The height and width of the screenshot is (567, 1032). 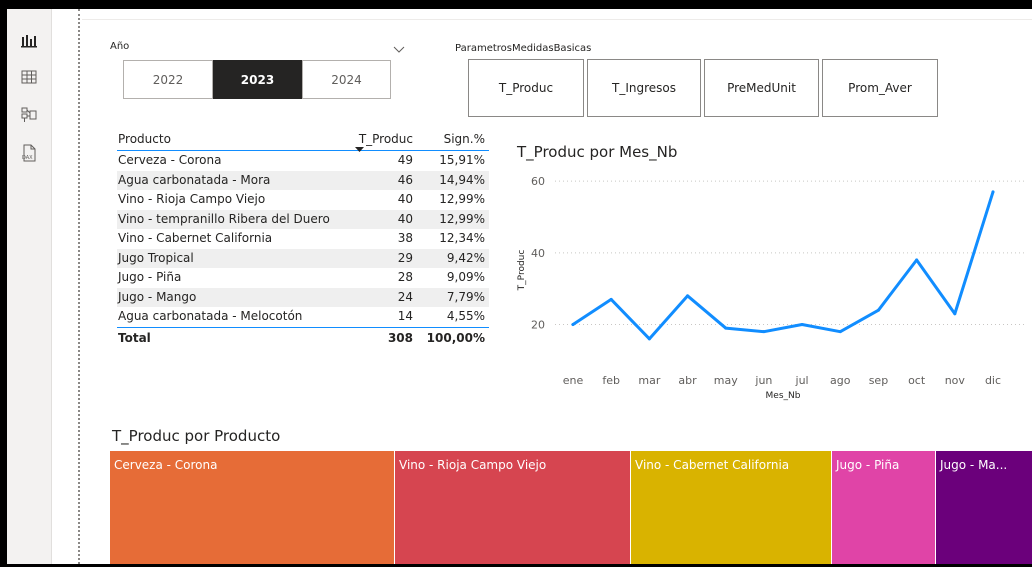 What do you see at coordinates (465, 316) in the screenshot?
I see `cell-sign: 4,55%` at bounding box center [465, 316].